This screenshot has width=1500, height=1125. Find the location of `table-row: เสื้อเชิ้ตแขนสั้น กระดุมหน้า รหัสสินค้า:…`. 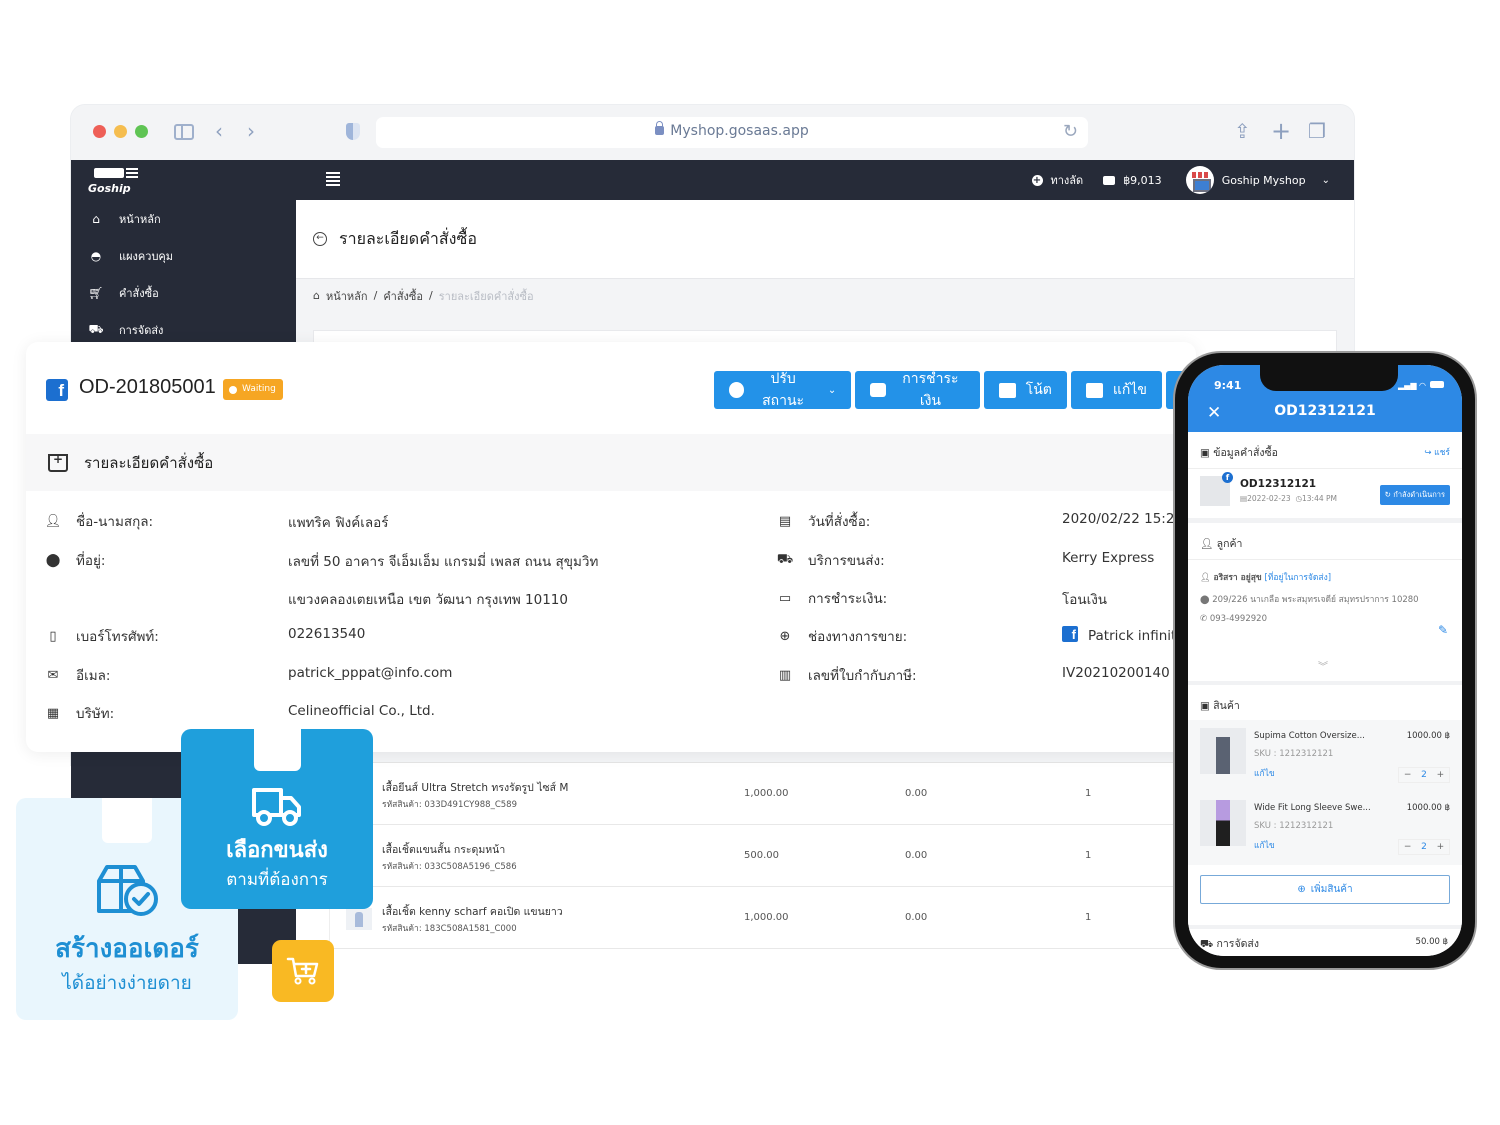

table-row: เสื้อเชิ้ตแขนสั้น กระดุมหน้า รหัสสินค้า:… is located at coordinates (754, 856).